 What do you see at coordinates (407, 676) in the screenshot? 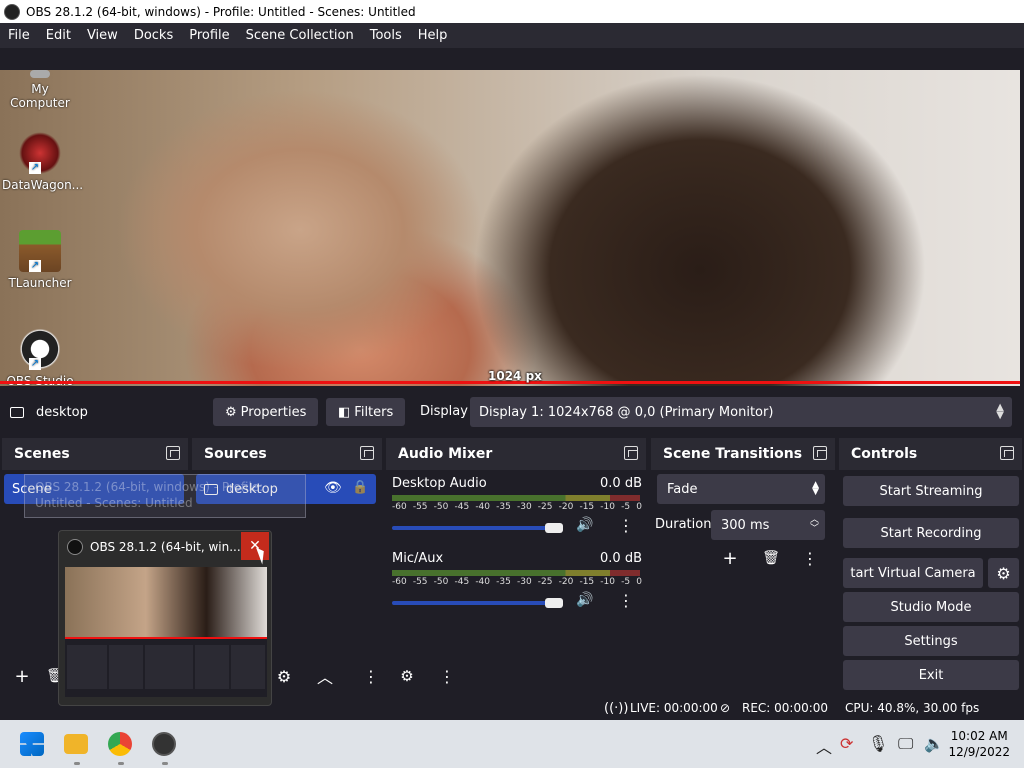
I see `advanced-audio-gear-icon: ⚙` at bounding box center [407, 676].